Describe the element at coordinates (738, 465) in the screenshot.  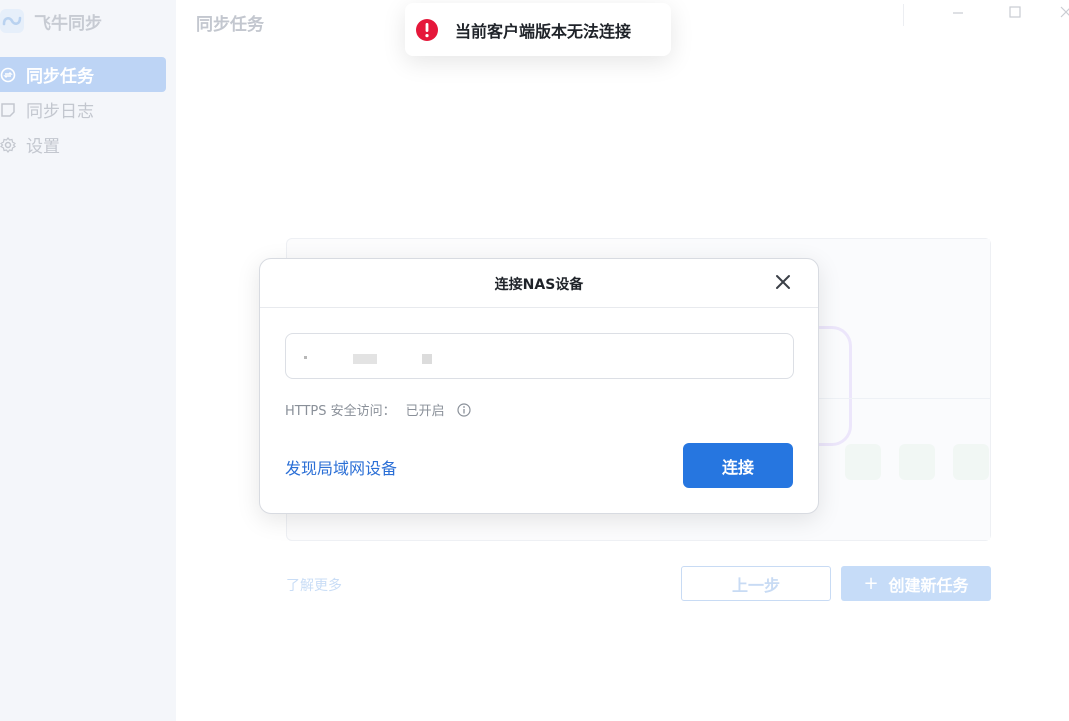
I see `connect-button: 连接` at that location.